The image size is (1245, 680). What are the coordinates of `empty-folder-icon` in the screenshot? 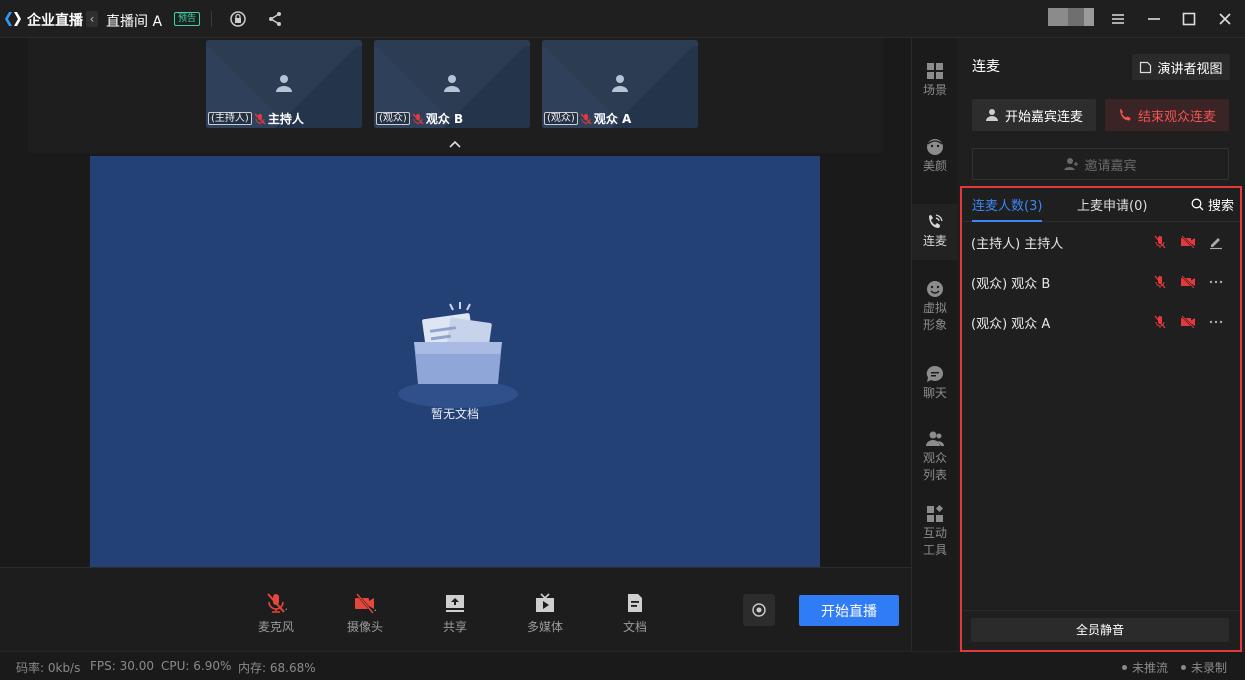 It's located at (458, 355).